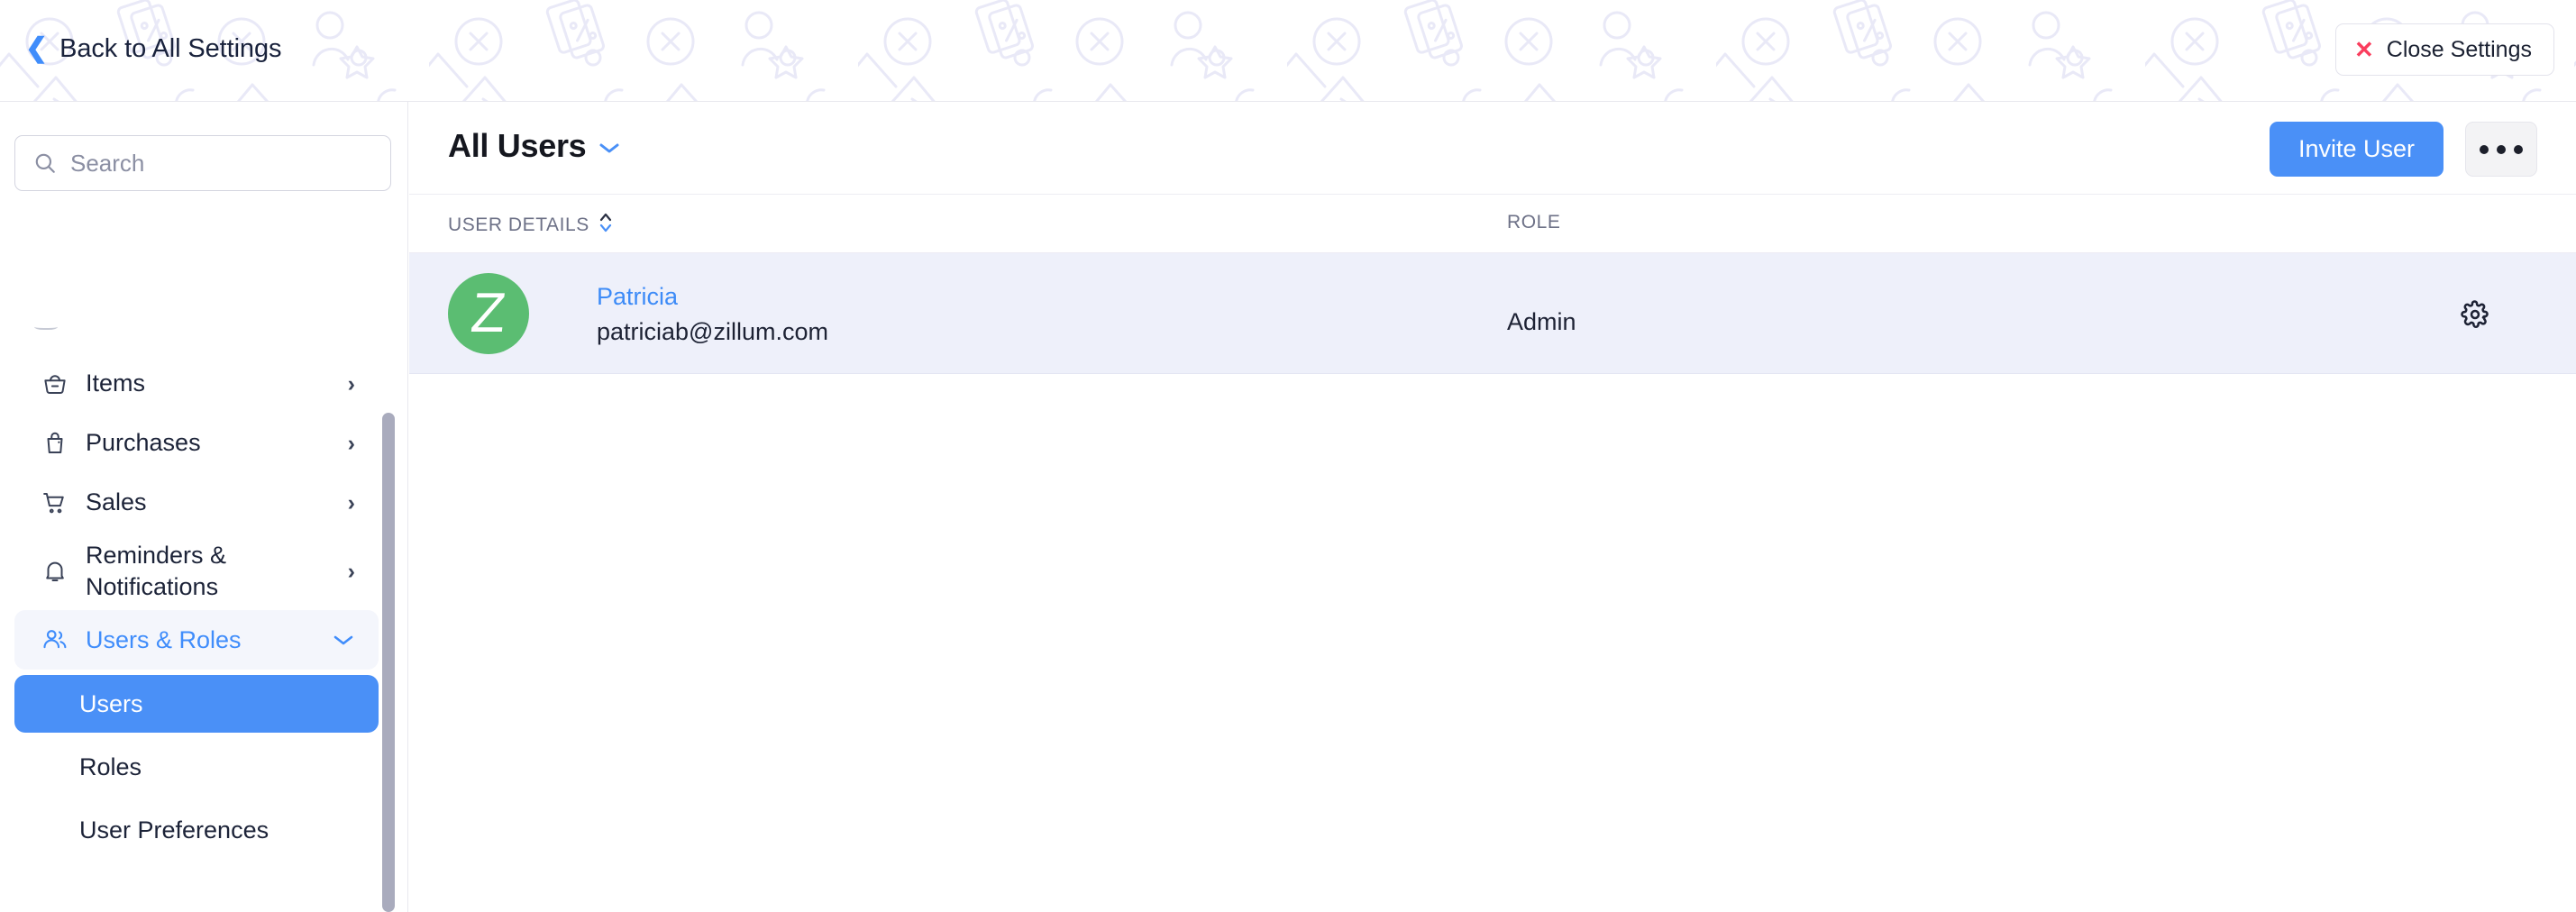 This screenshot has width=2576, height=912. I want to click on sidebar-subitem-users: Users, so click(196, 704).